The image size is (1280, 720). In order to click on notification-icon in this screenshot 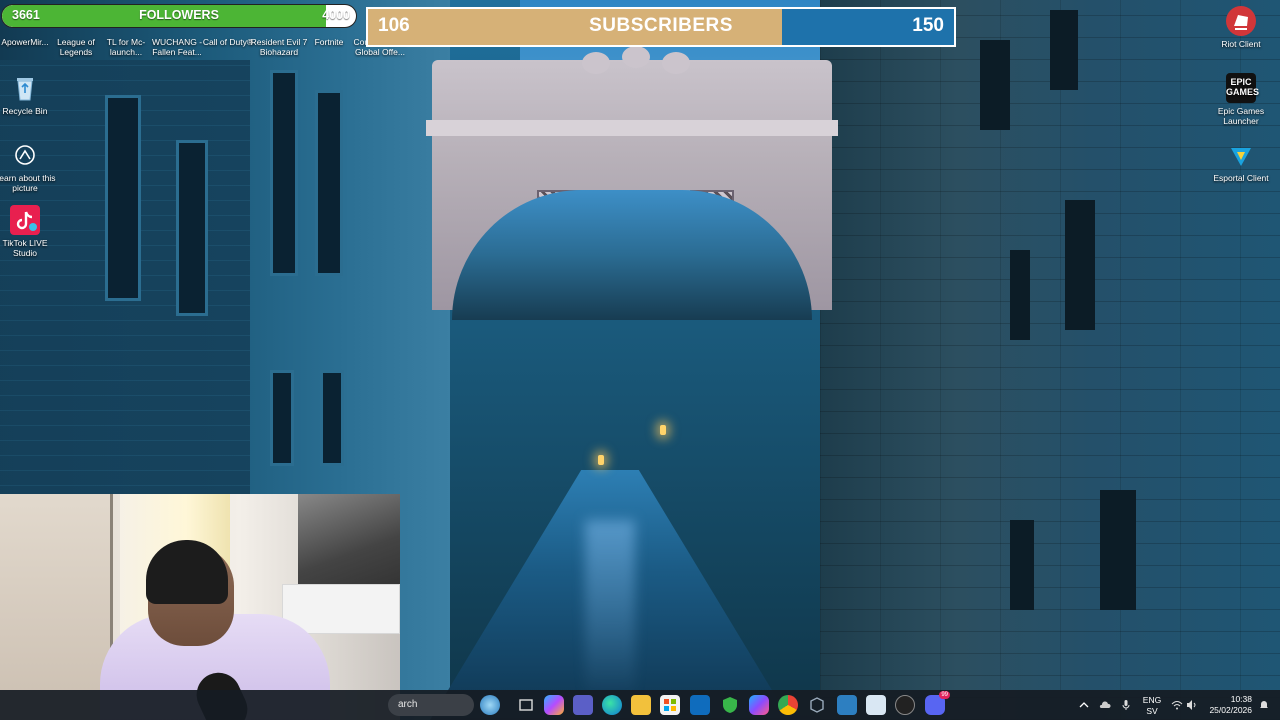, I will do `click(1264, 705)`.